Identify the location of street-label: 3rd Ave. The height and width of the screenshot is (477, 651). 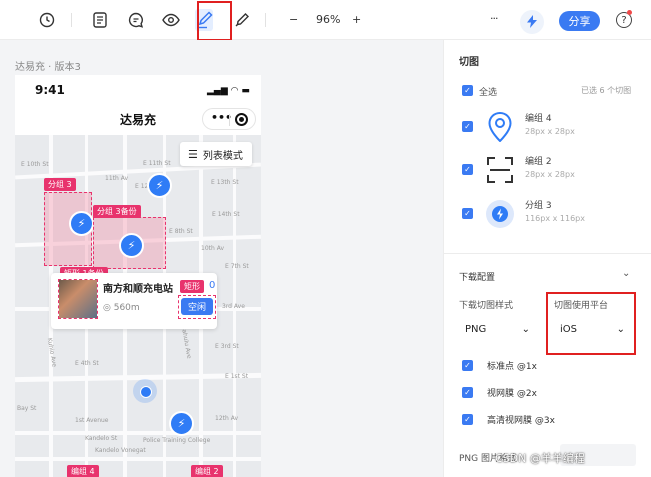
(233, 306).